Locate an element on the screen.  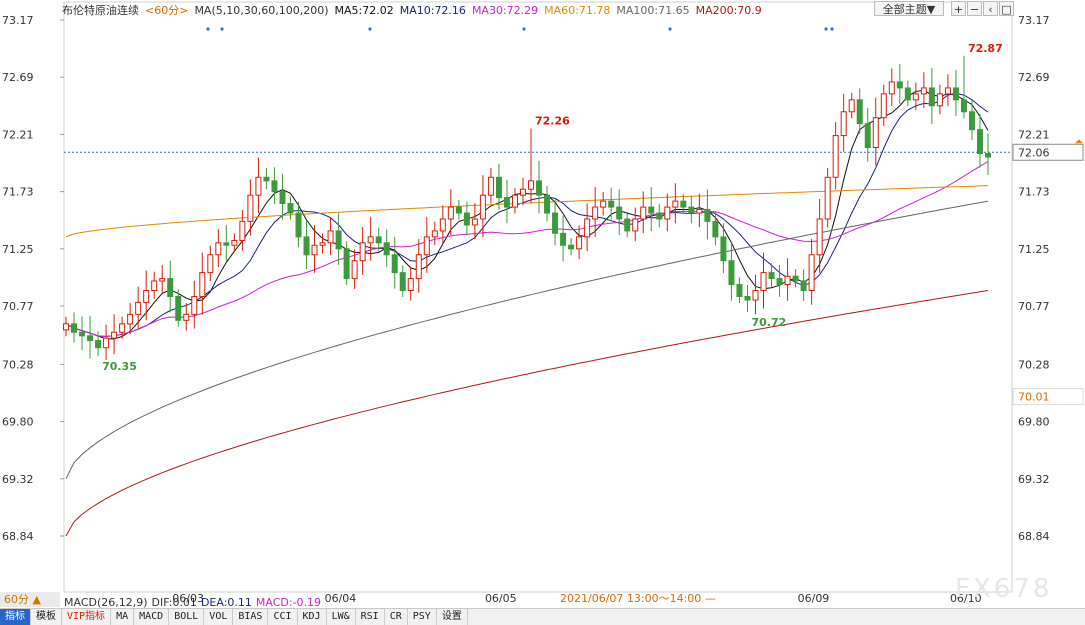
watermark-logo: FX678 is located at coordinates (1004, 589).